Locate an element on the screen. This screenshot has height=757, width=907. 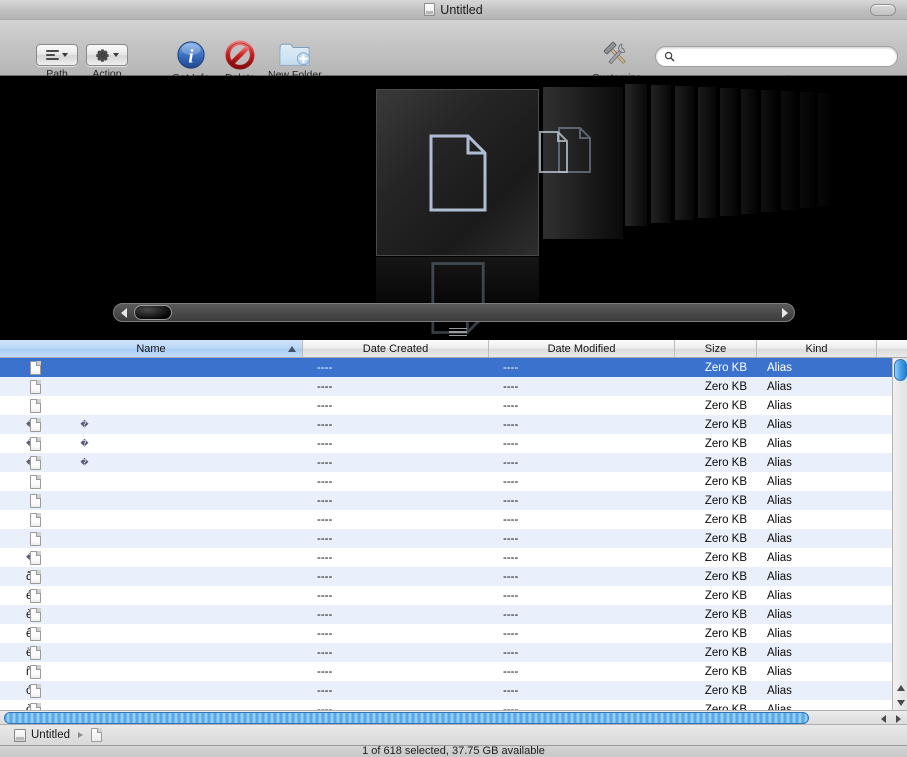
horizontal-scroll-arrows is located at coordinates (890, 718).